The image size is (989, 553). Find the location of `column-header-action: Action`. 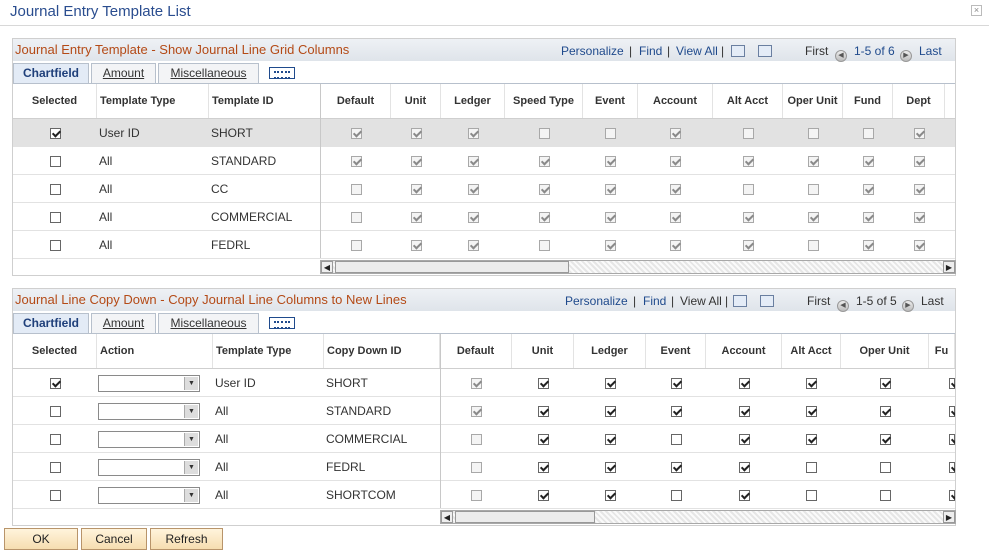

column-header-action: Action is located at coordinates (155, 351).